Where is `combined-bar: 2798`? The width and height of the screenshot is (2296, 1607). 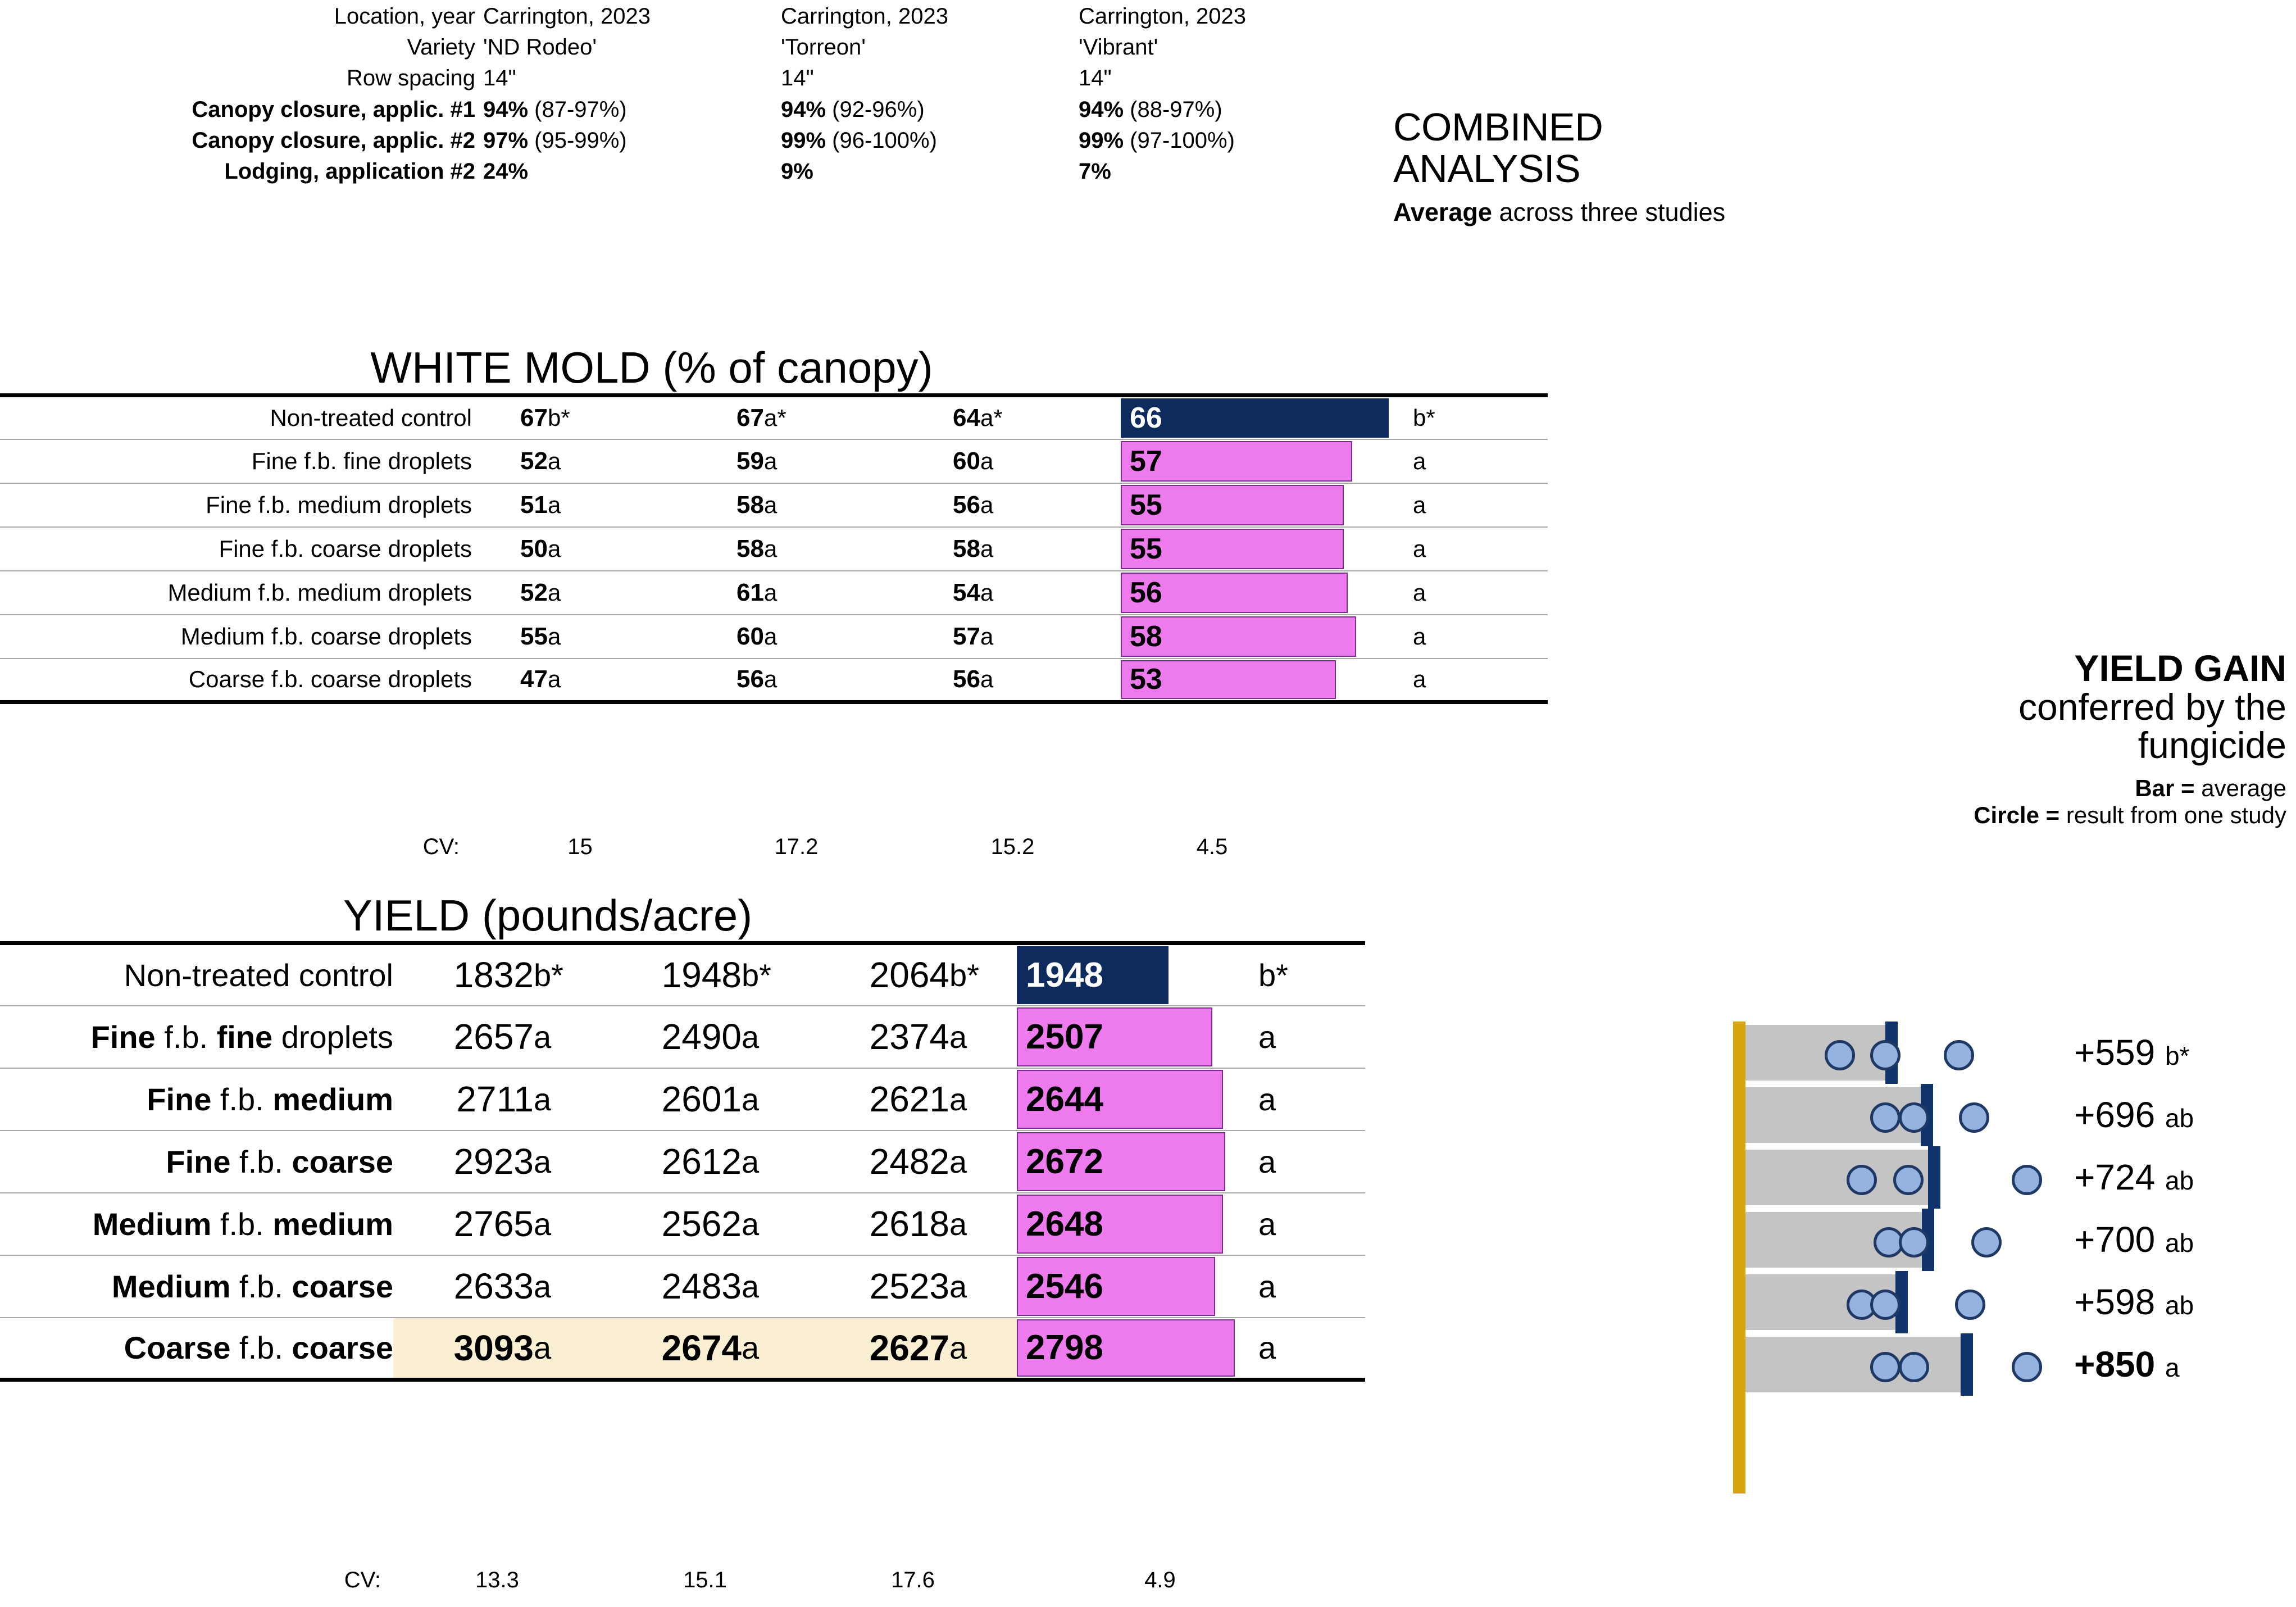
combined-bar: 2798 is located at coordinates (1126, 1348).